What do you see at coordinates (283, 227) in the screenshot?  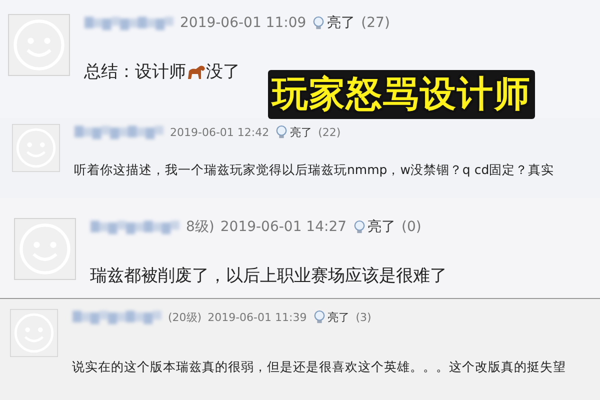 I see `post-time: 2019-06-01 14:27` at bounding box center [283, 227].